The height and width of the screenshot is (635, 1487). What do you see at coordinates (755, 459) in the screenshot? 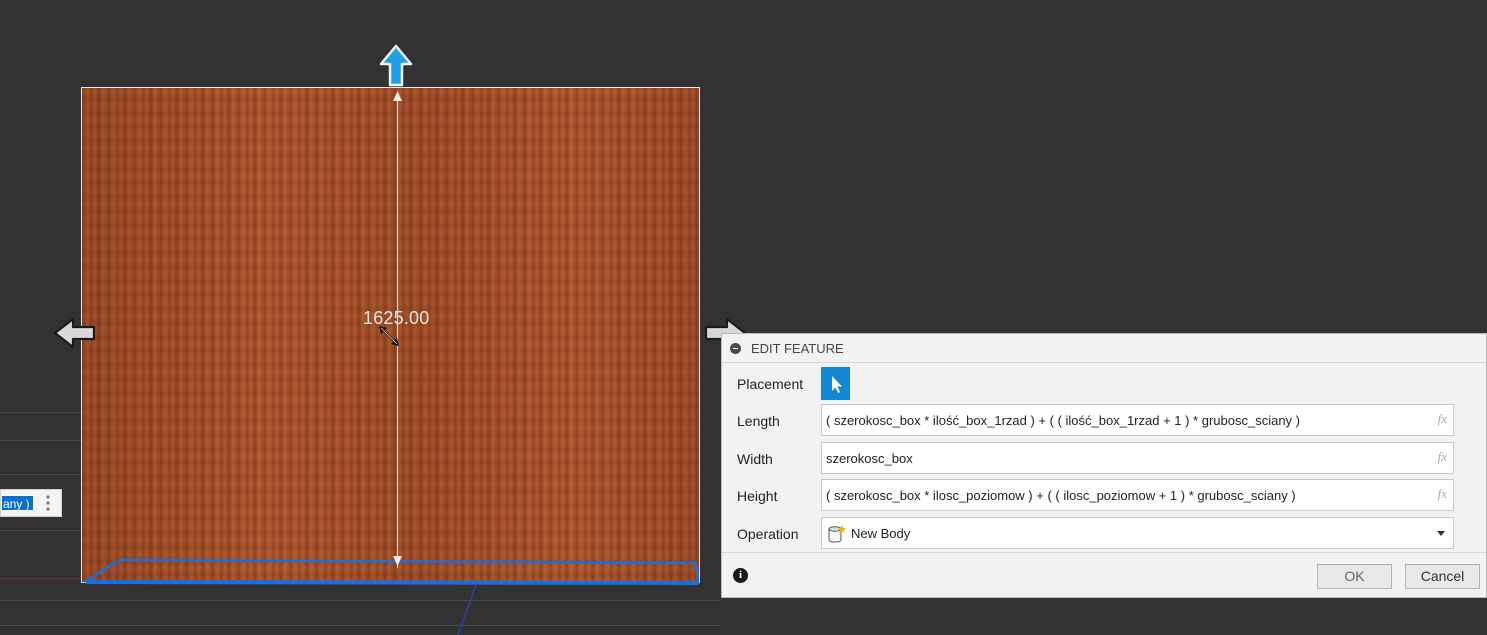
I see `width-label: Width` at bounding box center [755, 459].